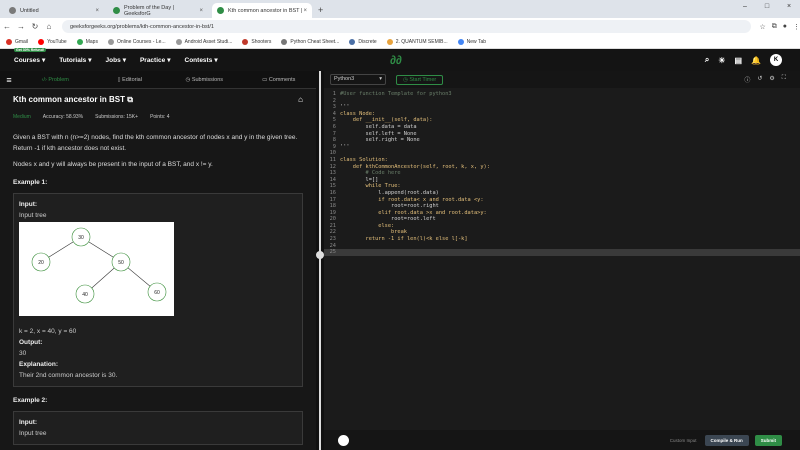 The width and height of the screenshot is (800, 450). Describe the element at coordinates (759, 79) in the screenshot. I see `reset-icon: ↺` at that location.